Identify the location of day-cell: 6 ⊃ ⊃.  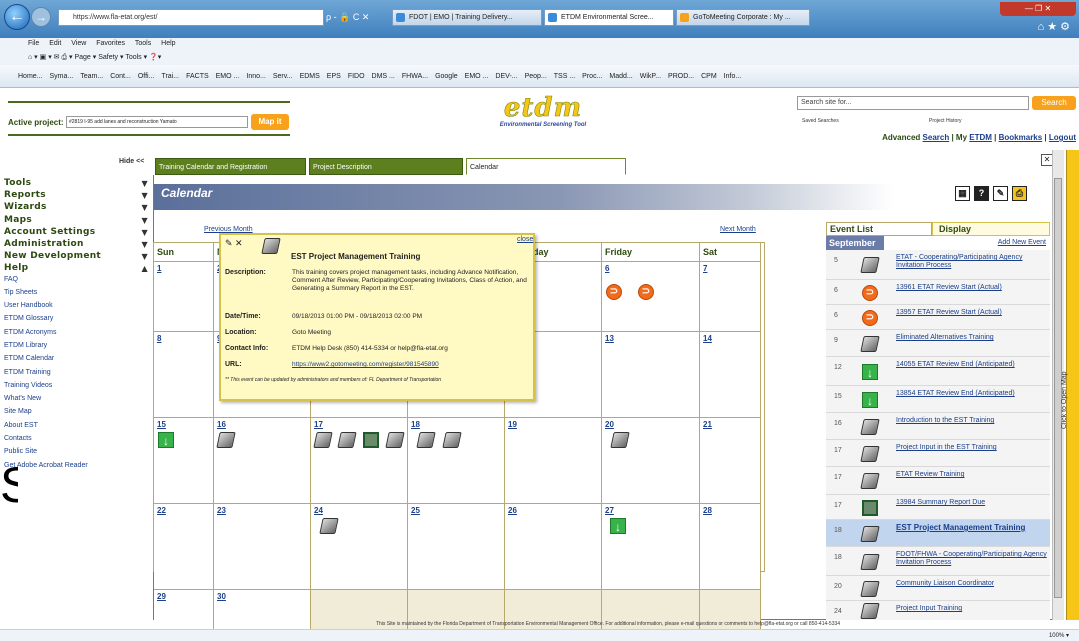
(651, 296).